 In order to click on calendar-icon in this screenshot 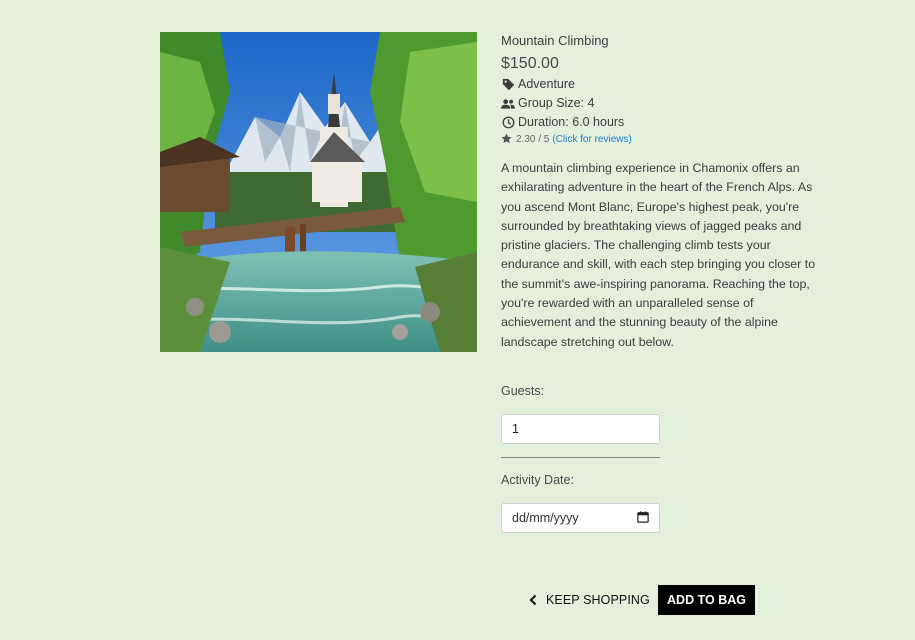, I will do `click(643, 518)`.